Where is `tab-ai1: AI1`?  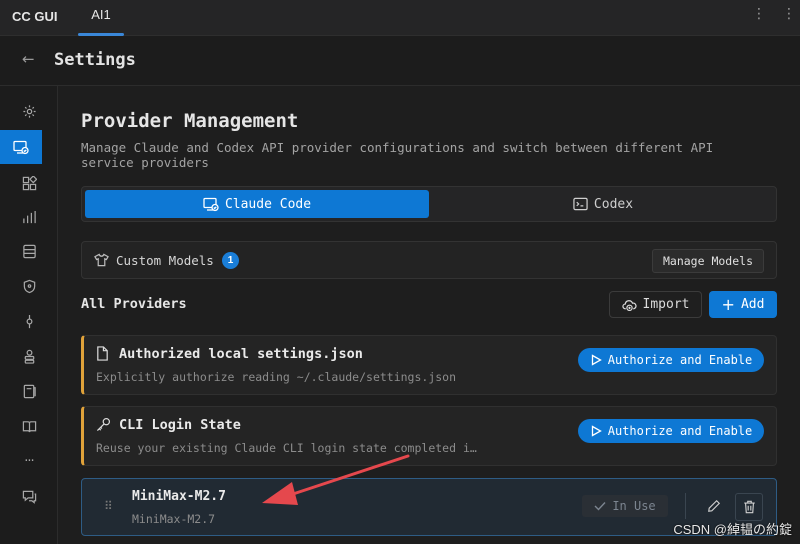
tab-ai1: AI1 is located at coordinates (101, 18).